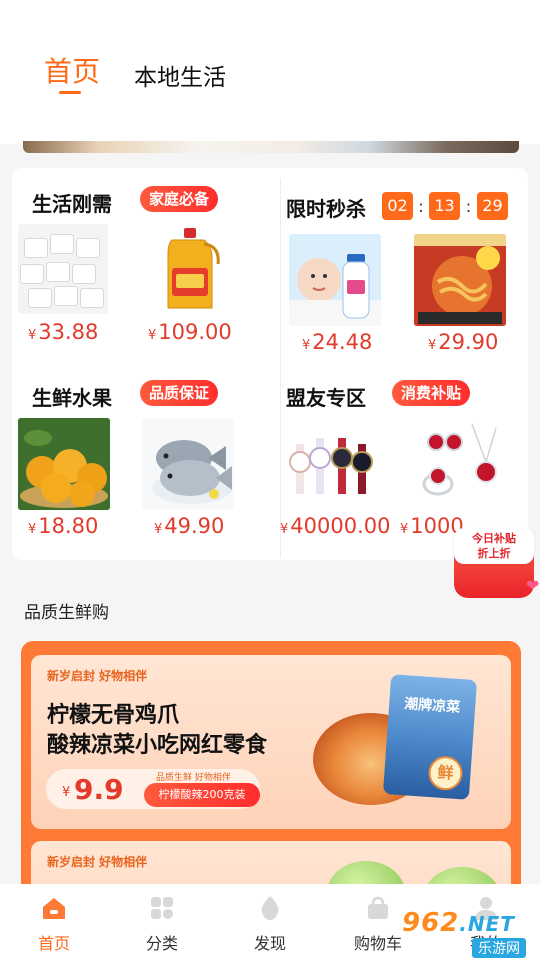 This screenshot has height=960, width=540. What do you see at coordinates (189, 526) in the screenshot?
I see `product-price: ¥49.90` at bounding box center [189, 526].